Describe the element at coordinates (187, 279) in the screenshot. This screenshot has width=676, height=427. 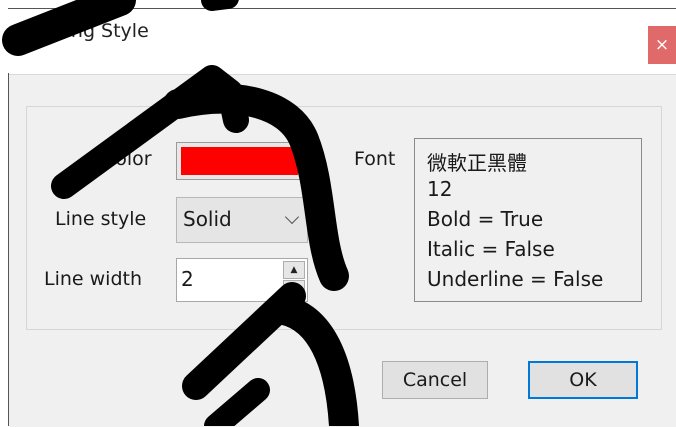
I see `line-width-value: 2` at that location.